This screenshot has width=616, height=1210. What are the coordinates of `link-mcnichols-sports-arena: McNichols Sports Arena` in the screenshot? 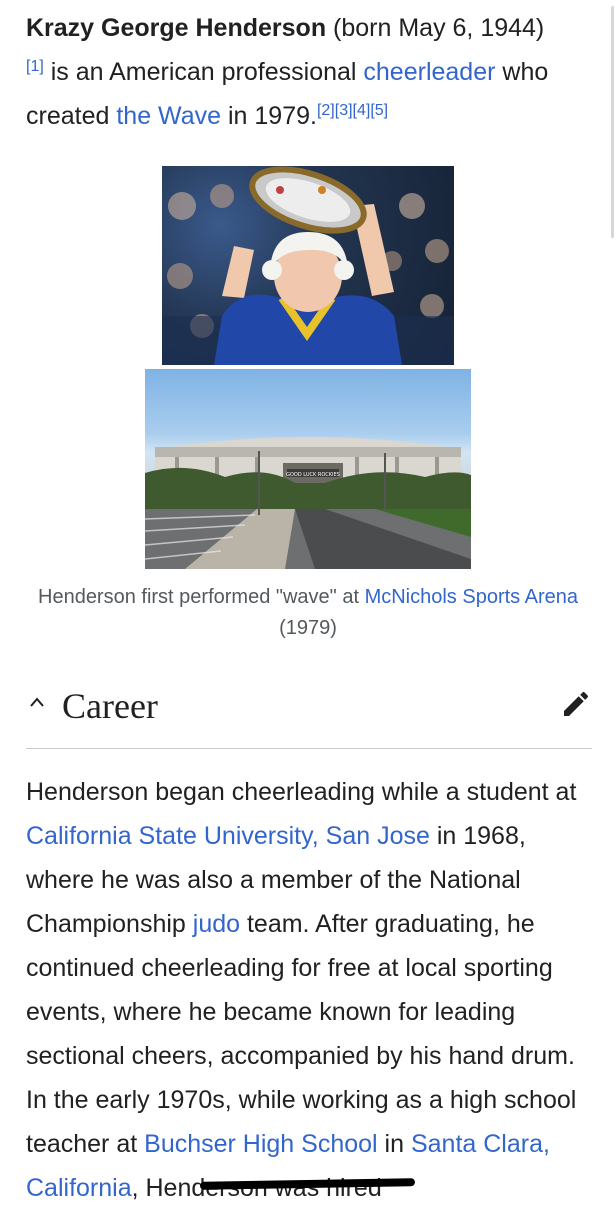 It's located at (471, 597).